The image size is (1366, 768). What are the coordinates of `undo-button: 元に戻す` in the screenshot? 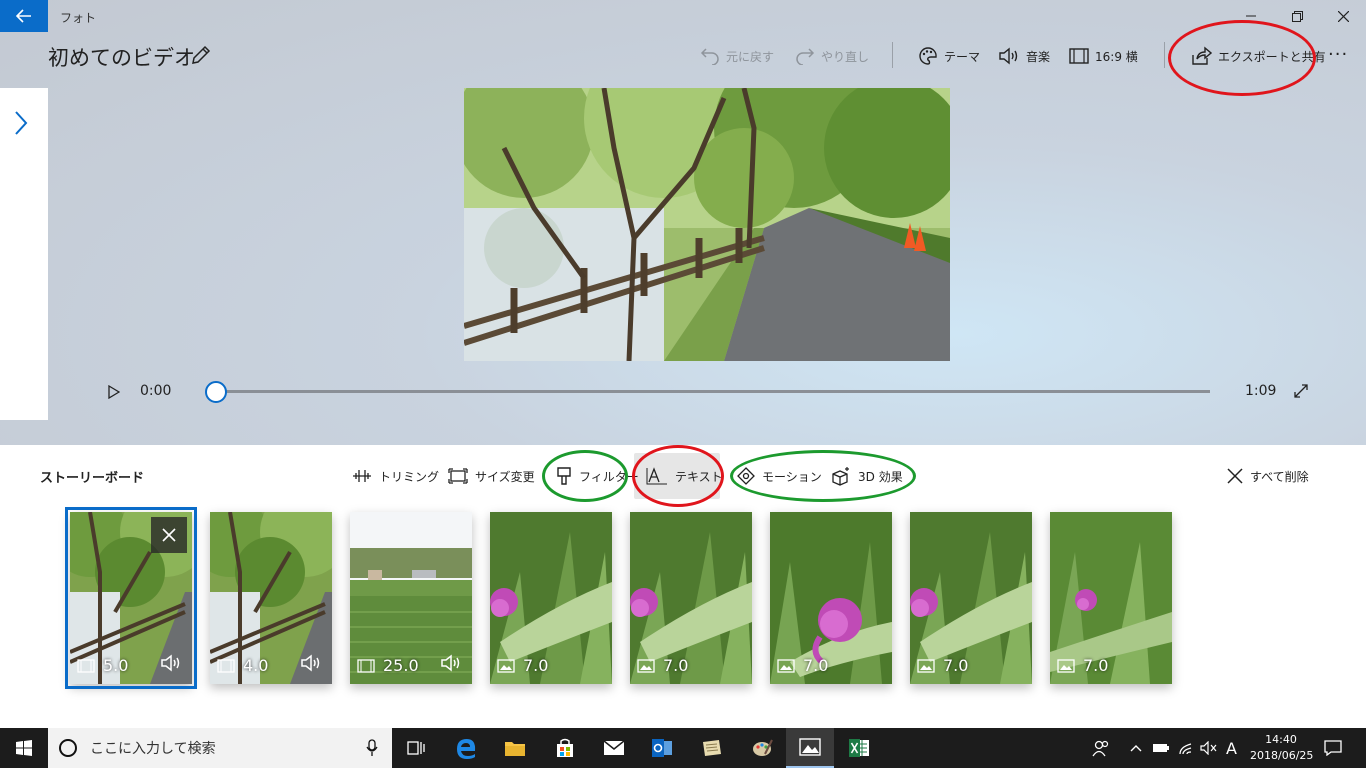 It's located at (737, 56).